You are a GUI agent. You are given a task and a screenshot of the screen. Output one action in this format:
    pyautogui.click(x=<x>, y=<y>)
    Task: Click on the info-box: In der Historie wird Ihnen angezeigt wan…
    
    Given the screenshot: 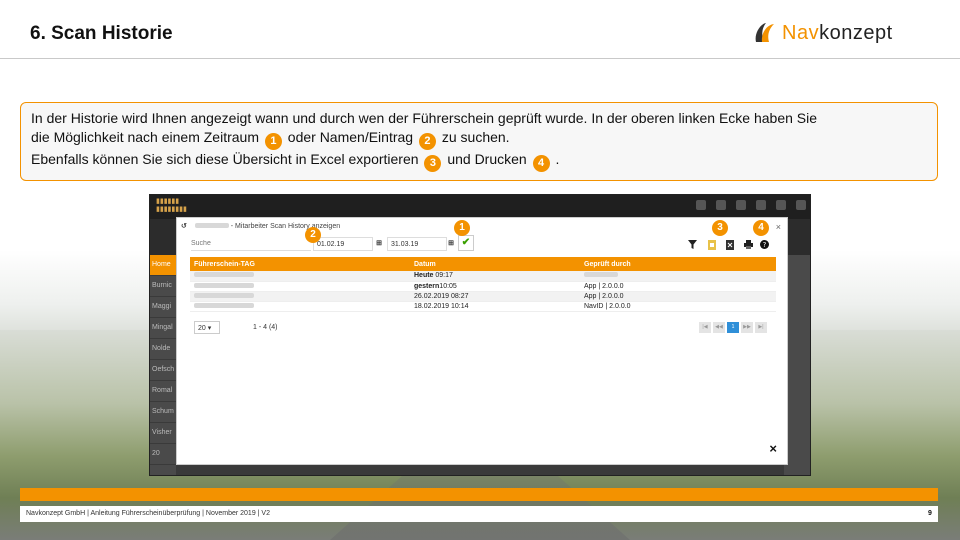 What is the action you would take?
    pyautogui.click(x=479, y=141)
    